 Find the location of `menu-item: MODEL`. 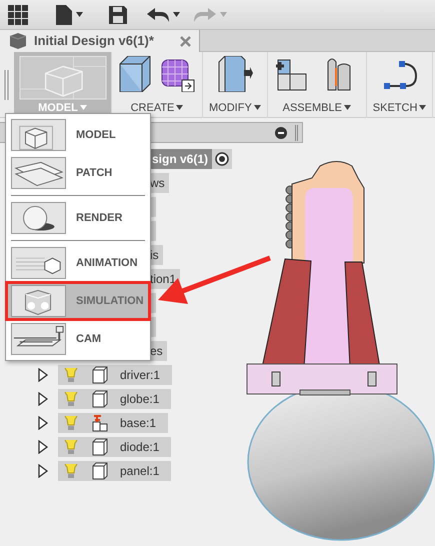

menu-item: MODEL is located at coordinates (78, 135).